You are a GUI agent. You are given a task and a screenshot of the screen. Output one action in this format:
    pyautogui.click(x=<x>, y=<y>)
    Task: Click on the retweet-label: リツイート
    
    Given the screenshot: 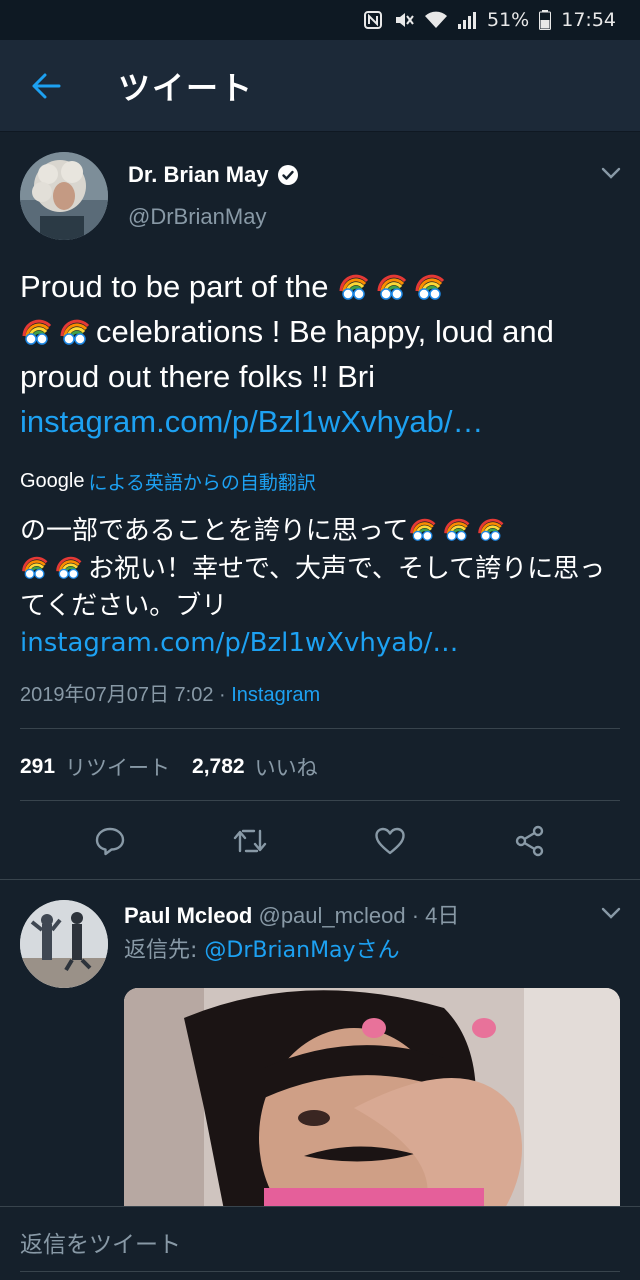 What is the action you would take?
    pyautogui.click(x=117, y=767)
    